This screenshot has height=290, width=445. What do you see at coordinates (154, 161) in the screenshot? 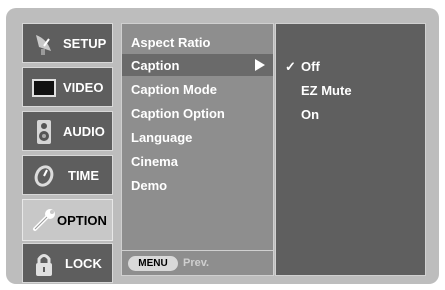
I see `menu-item-label: Cinema` at bounding box center [154, 161].